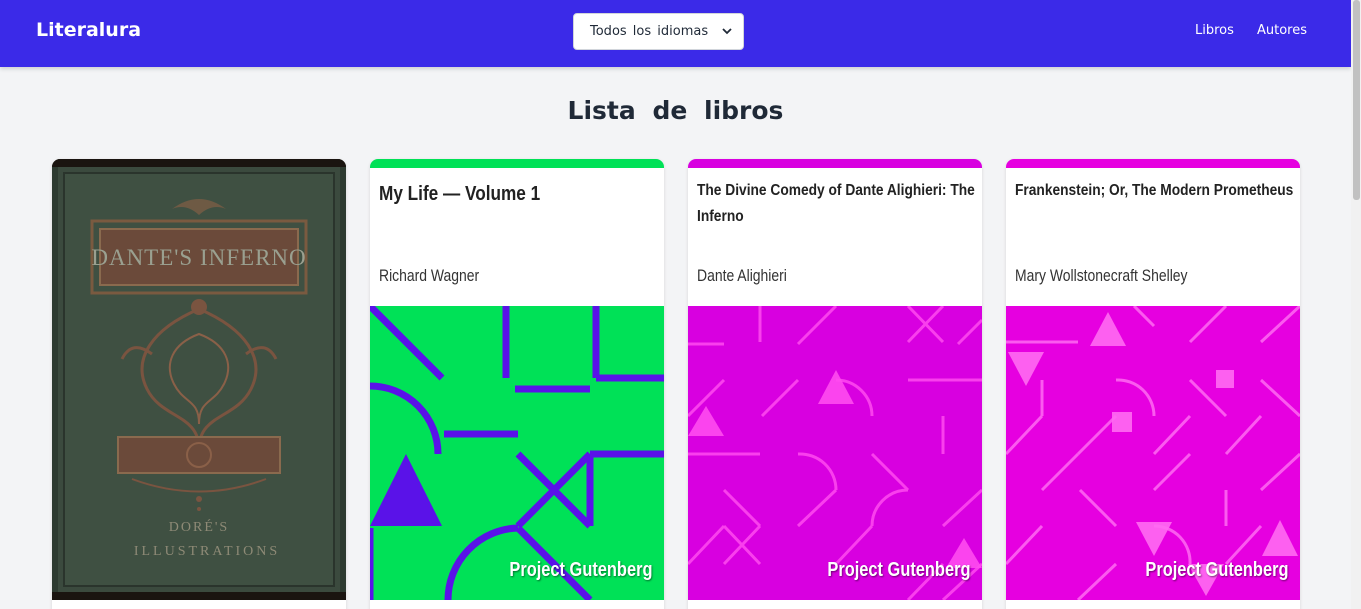 This screenshot has width=1361, height=609. Describe the element at coordinates (199, 526) in the screenshot. I see `cover-subtitle-text: DORÉ'S` at that location.